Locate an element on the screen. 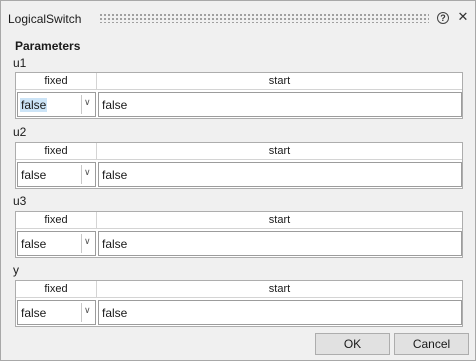  start-value-u3: false is located at coordinates (115, 244).